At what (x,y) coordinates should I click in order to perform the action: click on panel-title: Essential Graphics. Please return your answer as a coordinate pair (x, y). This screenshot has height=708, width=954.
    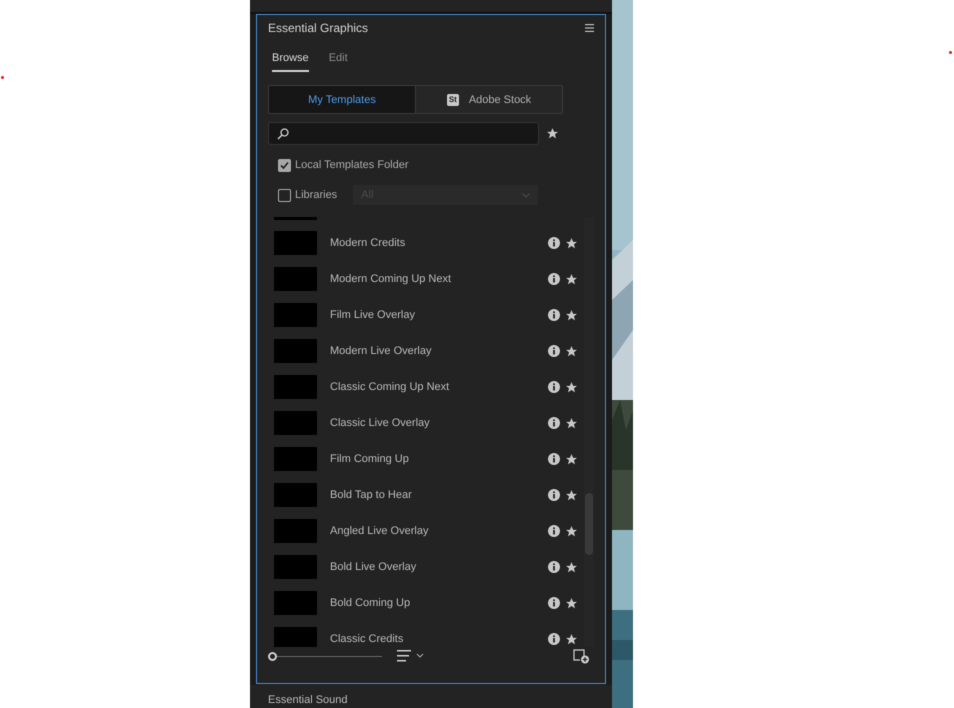
    Looking at the image, I should click on (318, 29).